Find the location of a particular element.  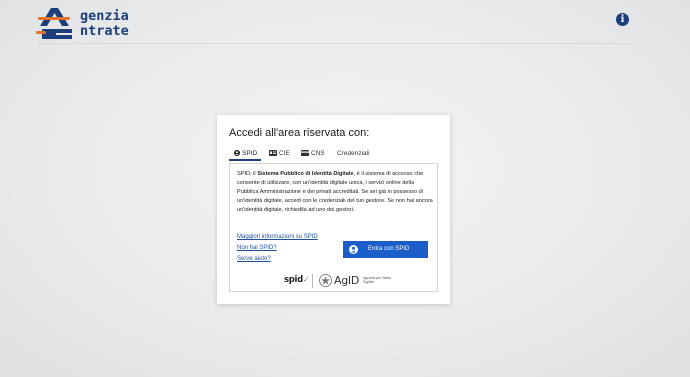

logo-divider is located at coordinates (312, 281).